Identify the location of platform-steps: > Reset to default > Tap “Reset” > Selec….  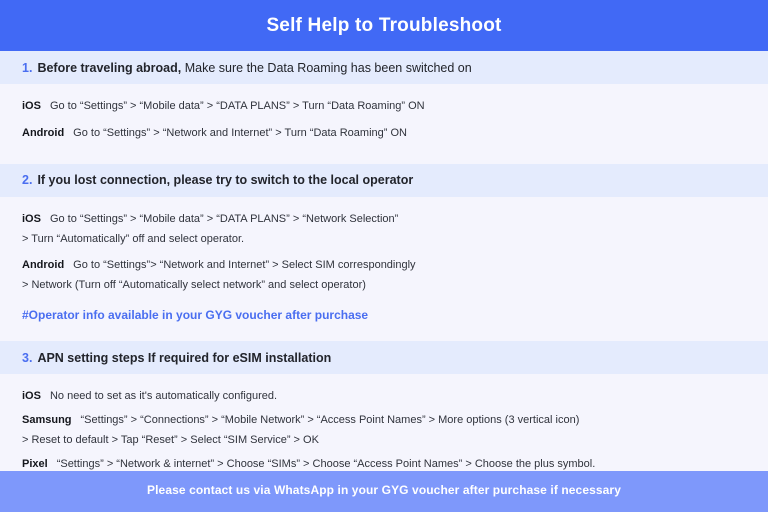
(170, 439).